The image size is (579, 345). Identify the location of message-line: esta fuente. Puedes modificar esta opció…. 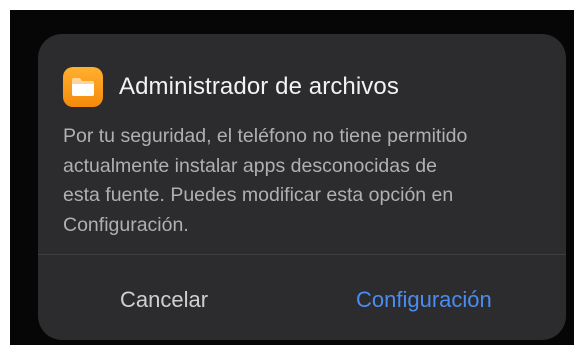
(258, 195).